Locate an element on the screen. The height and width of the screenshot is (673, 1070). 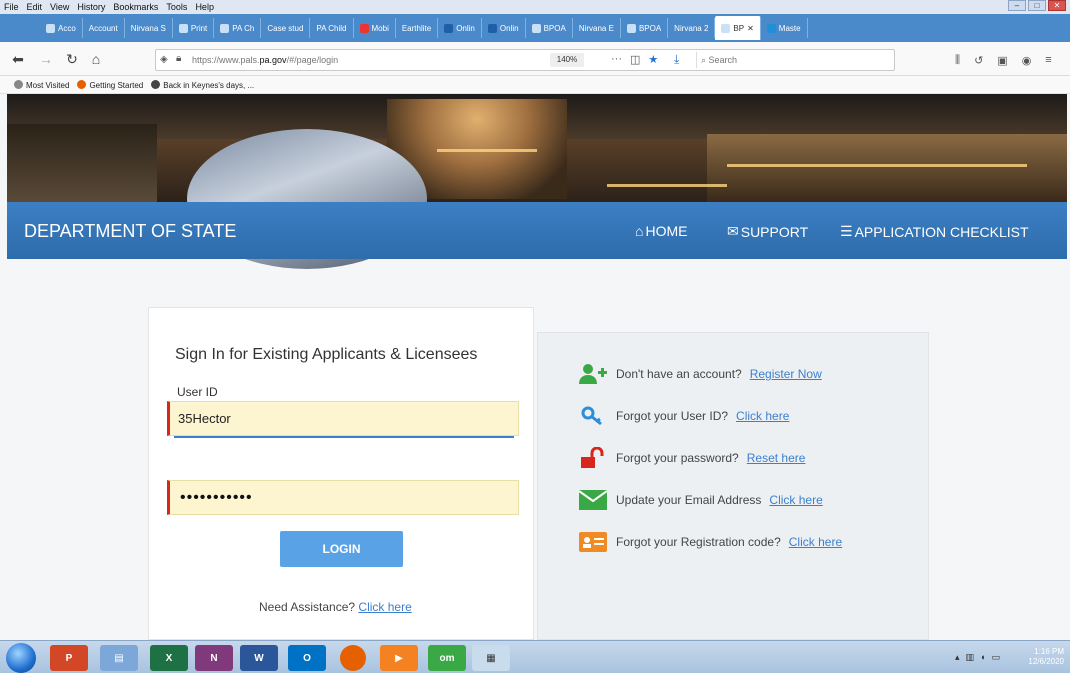
browser-tab: PA Ch is located at coordinates (238, 28).